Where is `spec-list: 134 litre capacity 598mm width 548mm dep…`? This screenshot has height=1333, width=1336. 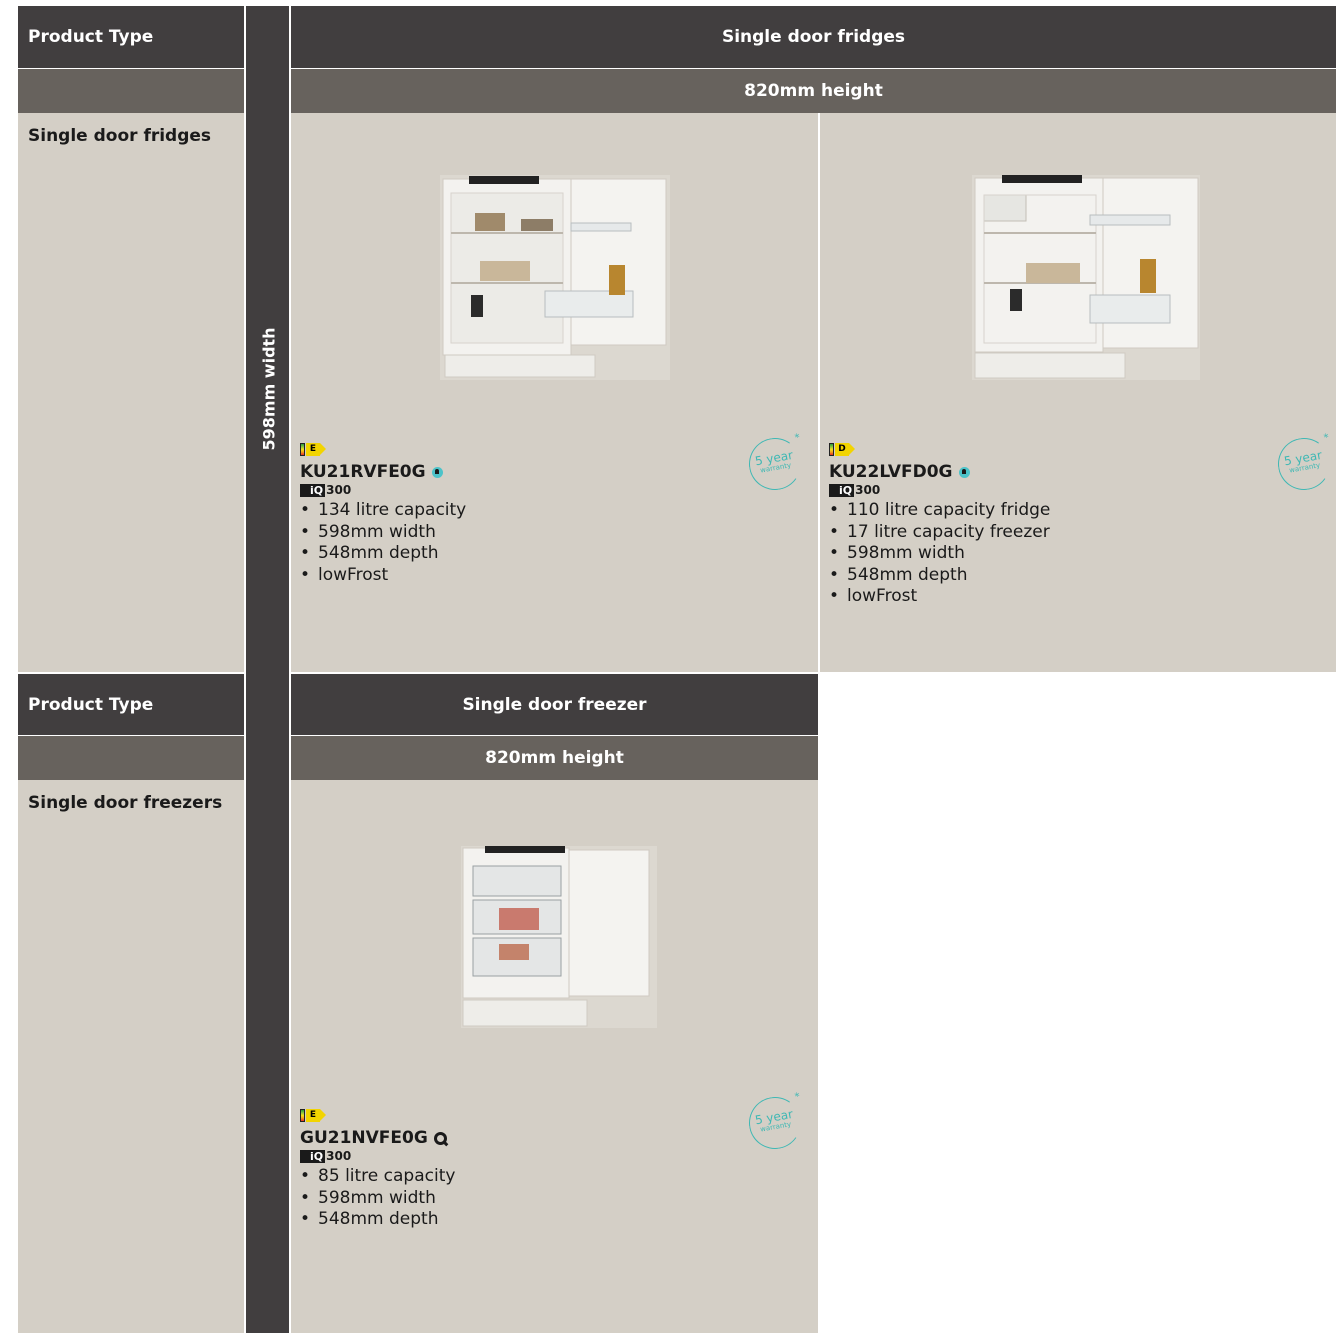
spec-list: 134 litre capacity 598mm width 548mm dep… is located at coordinates (550, 543).